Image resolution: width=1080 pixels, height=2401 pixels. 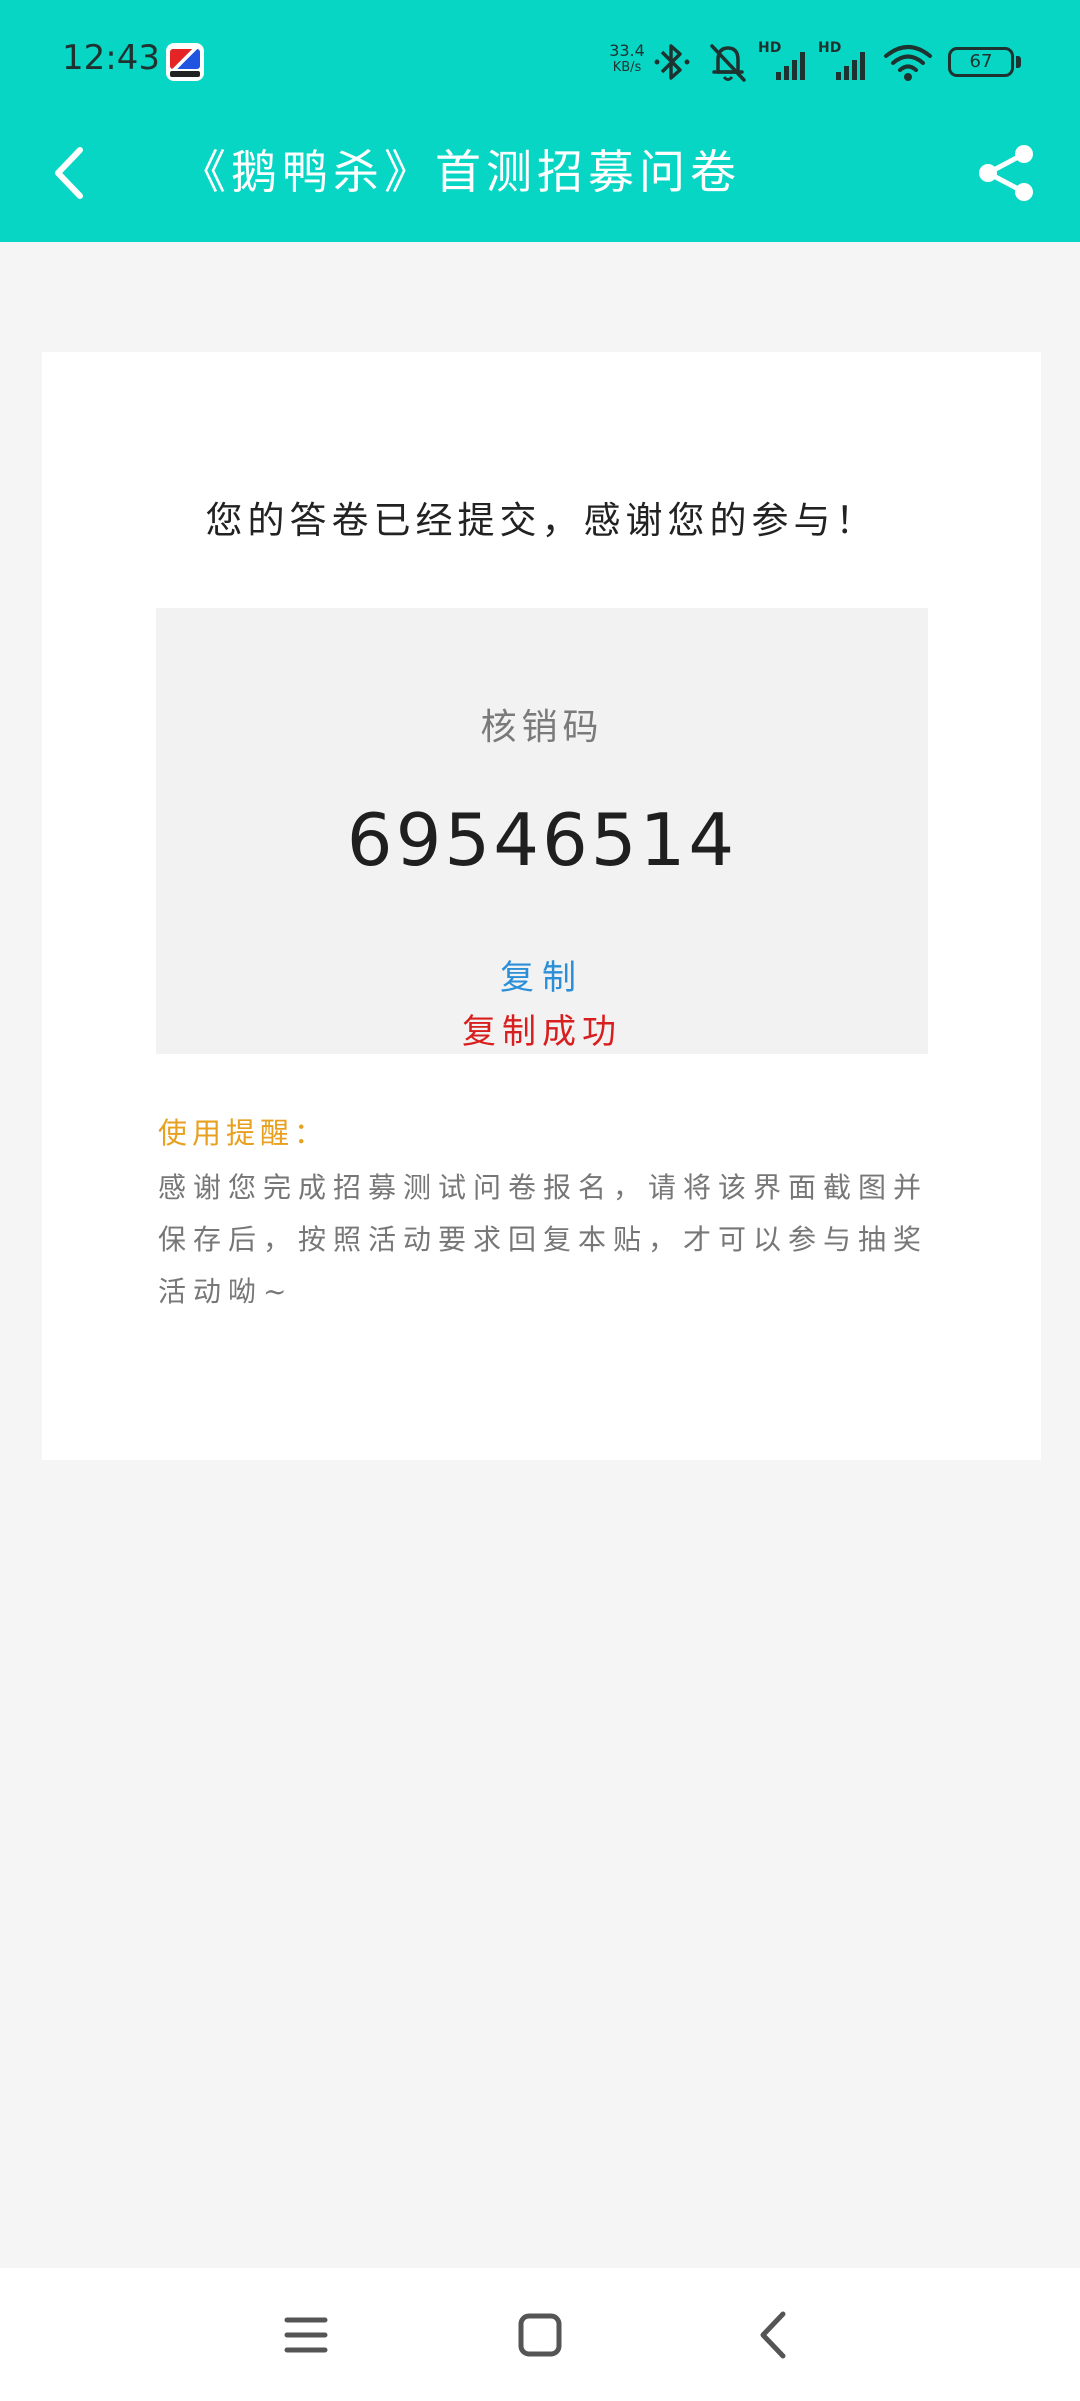 I want to click on back-triangle-icon, so click(x=773, y=2335).